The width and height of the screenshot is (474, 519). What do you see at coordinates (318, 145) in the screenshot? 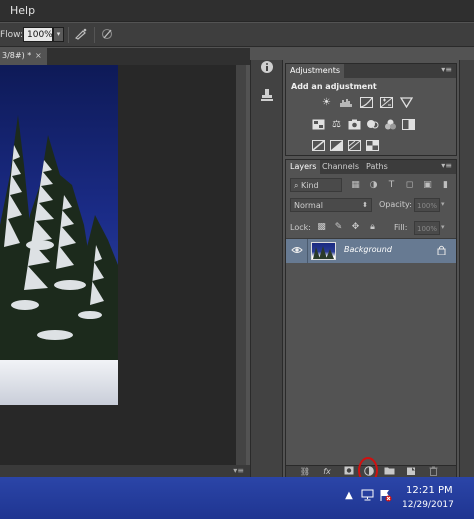
I see `posterize-icon` at bounding box center [318, 145].